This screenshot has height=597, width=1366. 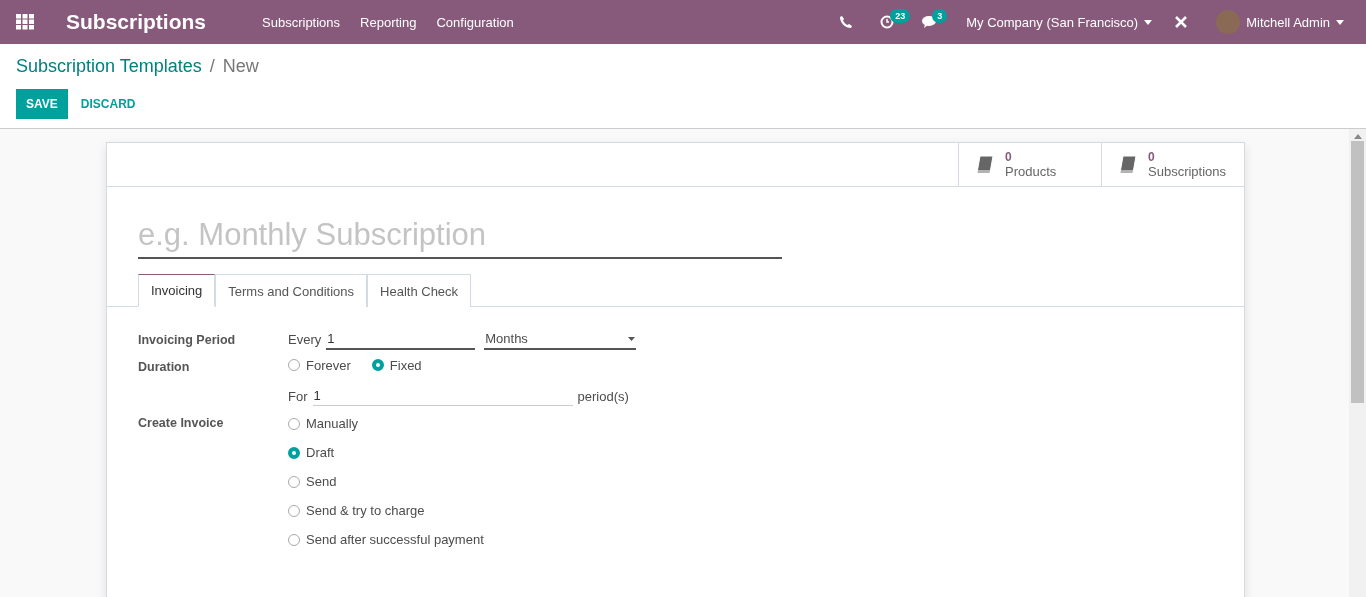 I want to click on smart-button: 0 Products, so click(x=1029, y=164).